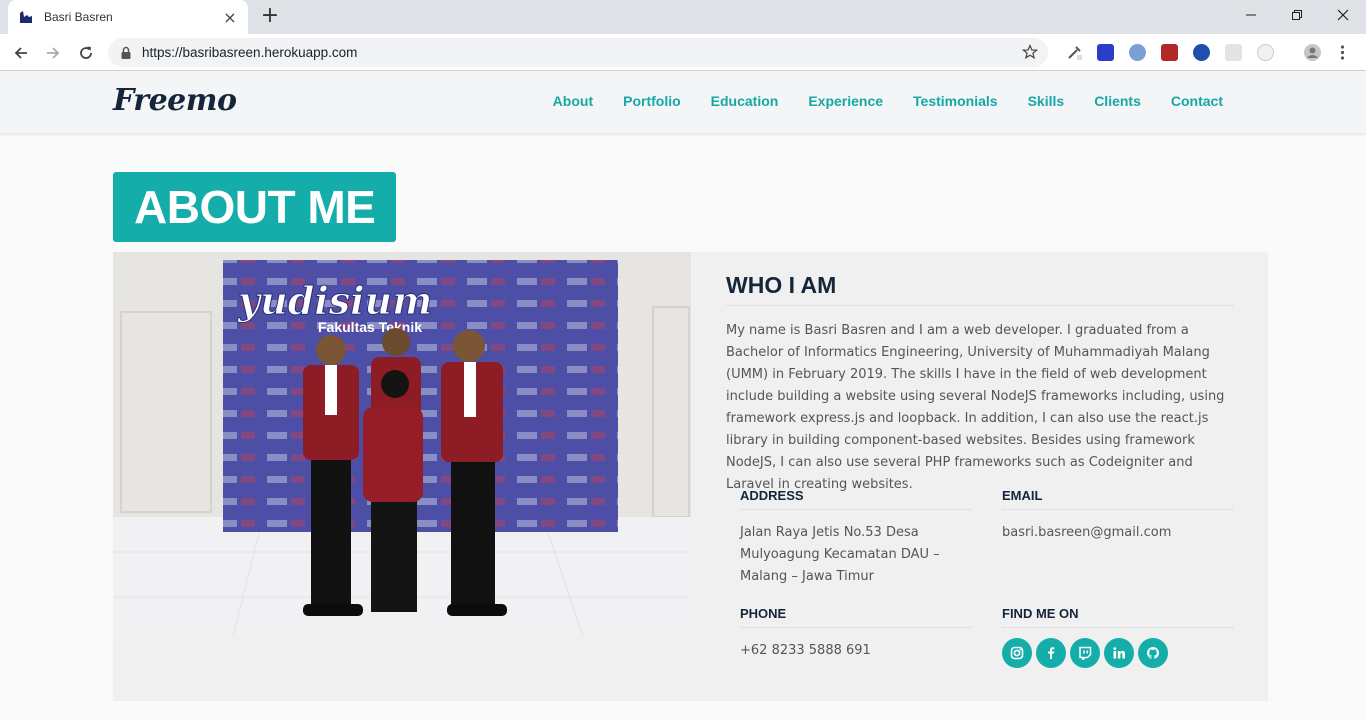 The height and width of the screenshot is (720, 1366). I want to click on restore-icon, so click(1297, 15).